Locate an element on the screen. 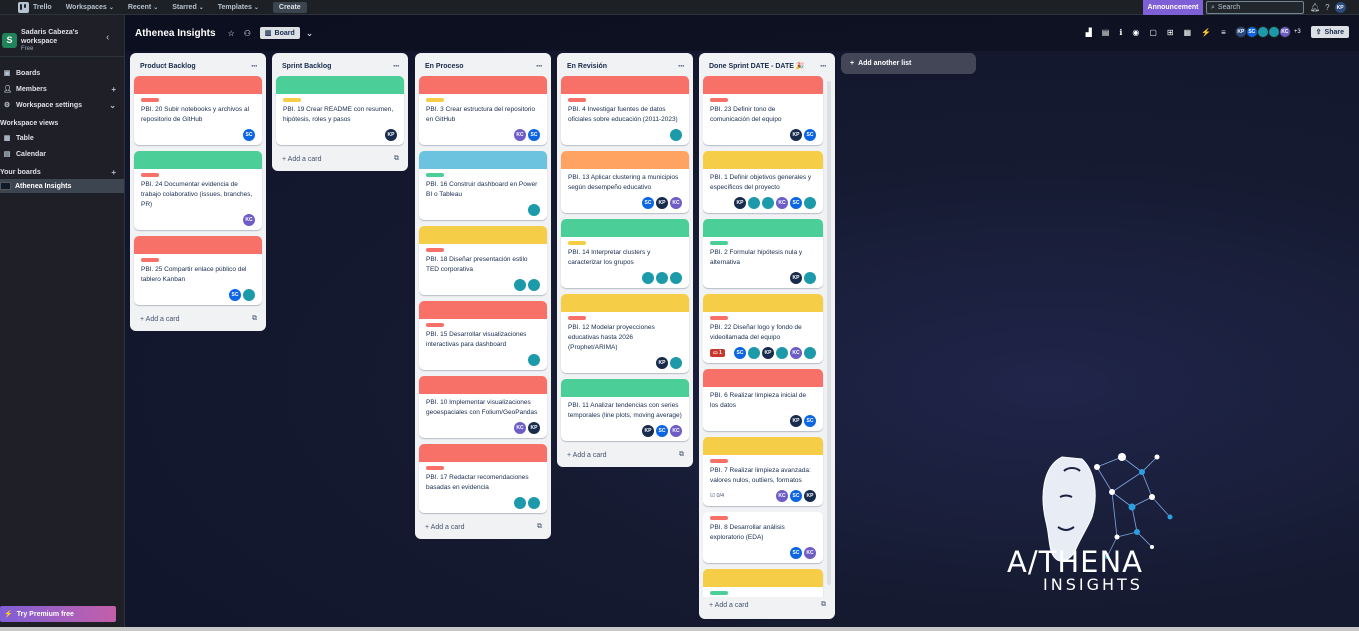 This screenshot has height=631, width=1359. collapse-sidebar-icon: ‹ is located at coordinates (107, 37).